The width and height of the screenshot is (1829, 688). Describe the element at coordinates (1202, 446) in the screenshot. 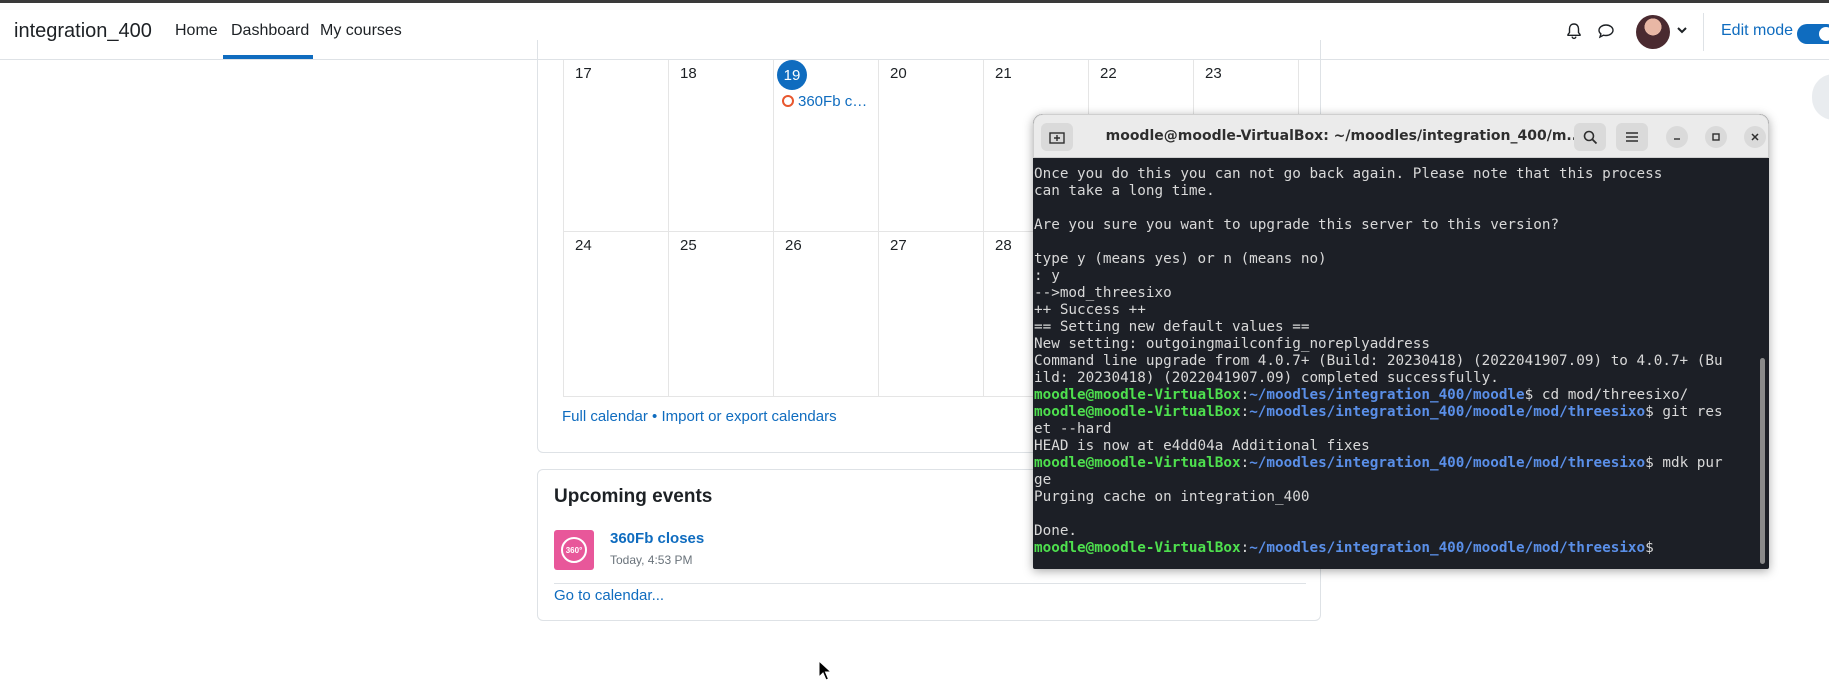

I see `terminal-line: HEAD is now at e4dd04a Additional fixes` at that location.